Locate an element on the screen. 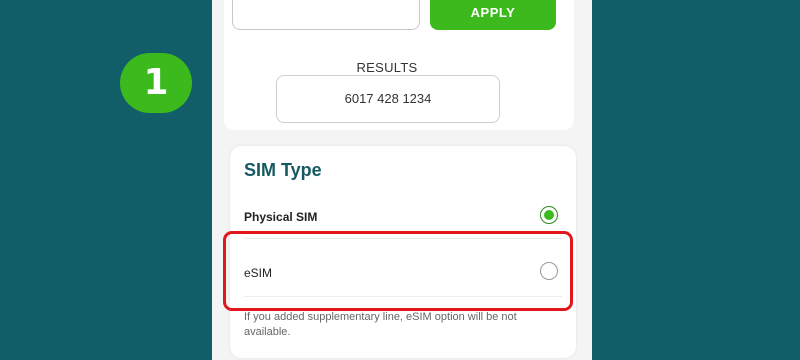  sim-option-label: Physical SIM is located at coordinates (281, 217).